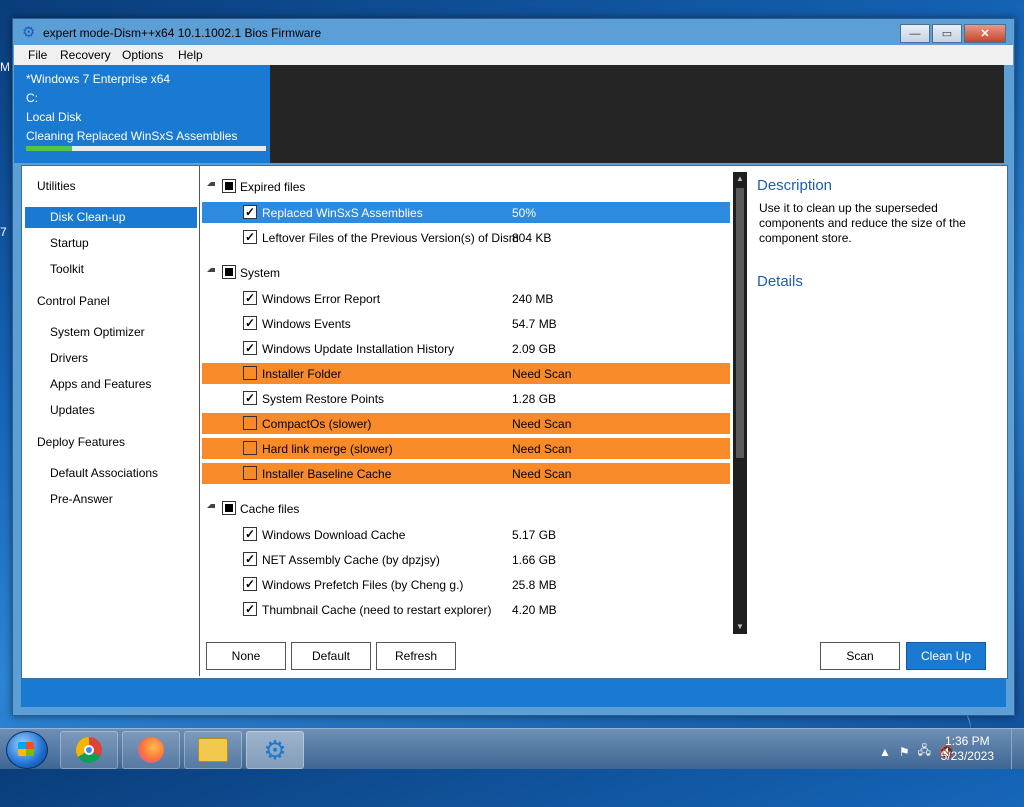 This screenshot has height=807, width=1024. I want to click on sidebar-item-pre-answer: Pre-Answer, so click(81, 499).